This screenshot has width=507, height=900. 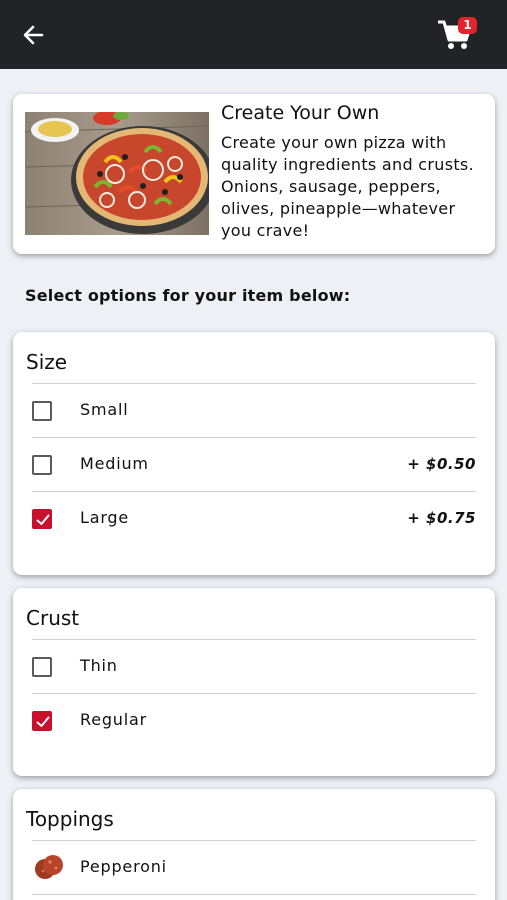 I want to click on section-title-size: Size, so click(x=47, y=362).